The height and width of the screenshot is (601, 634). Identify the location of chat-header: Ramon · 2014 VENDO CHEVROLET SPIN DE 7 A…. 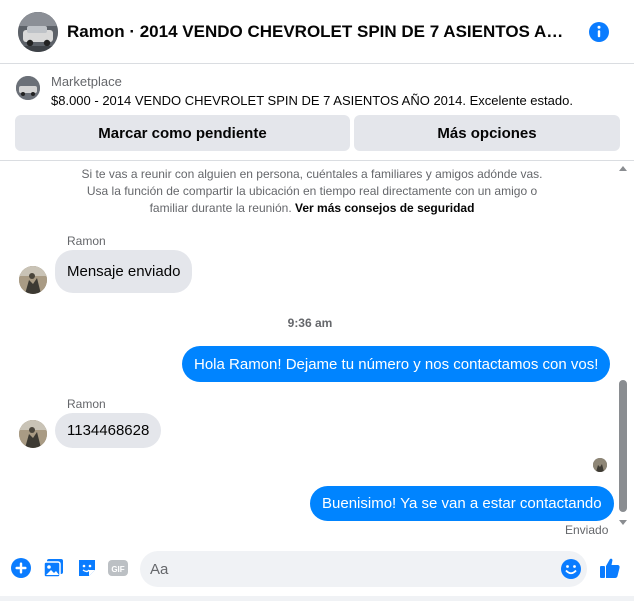
(317, 32).